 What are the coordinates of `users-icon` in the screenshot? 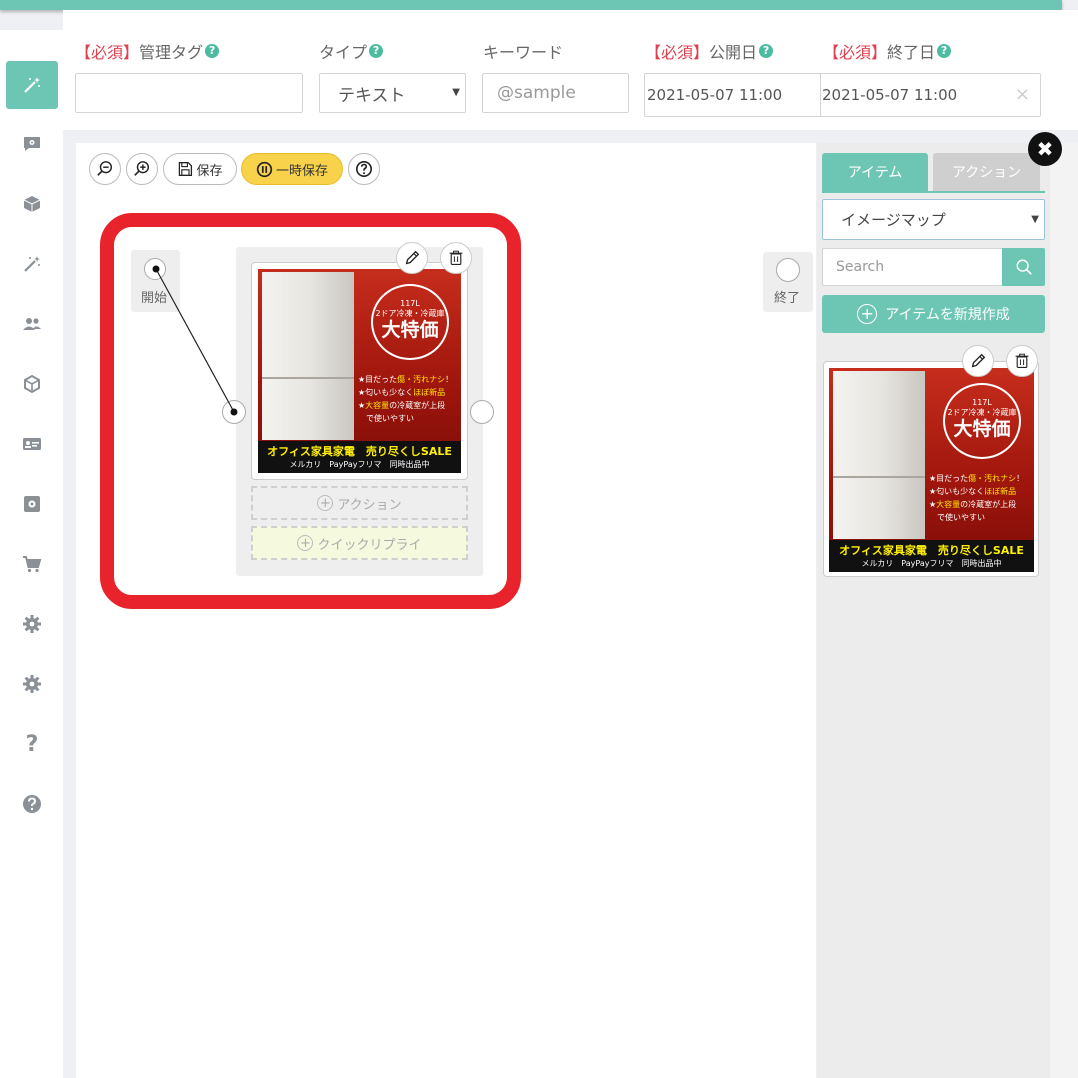 It's located at (32, 324).